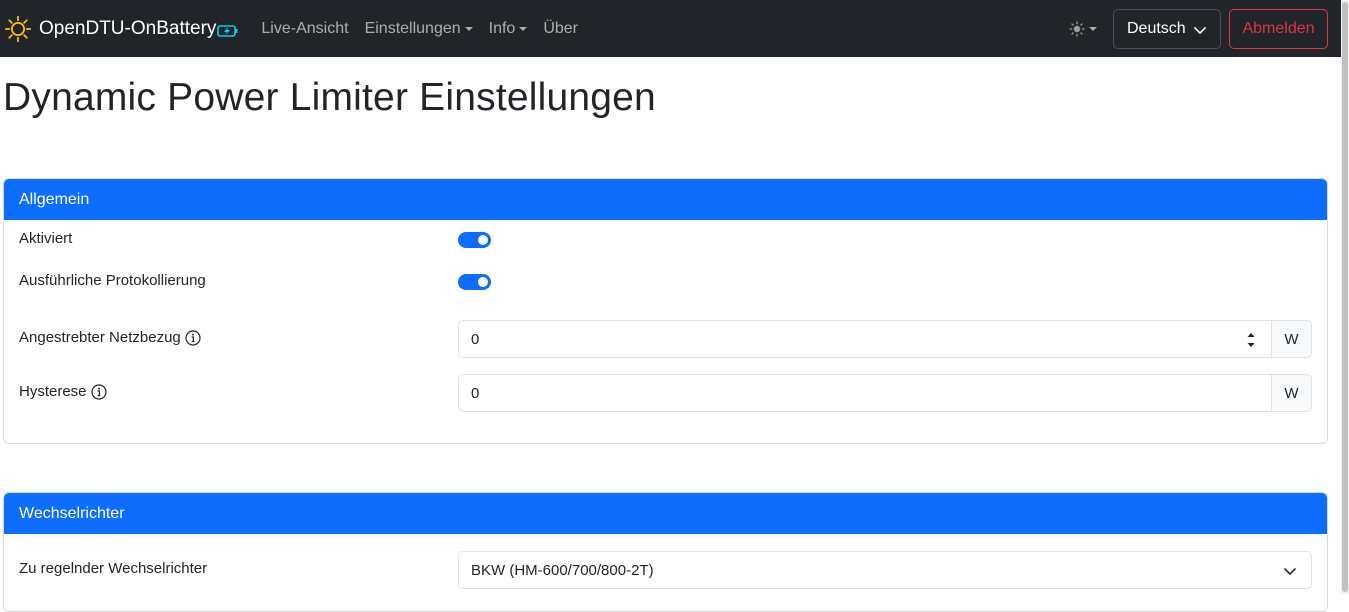 This screenshot has height=612, width=1349. I want to click on hysteresis-label: Hysterese, so click(63, 391).